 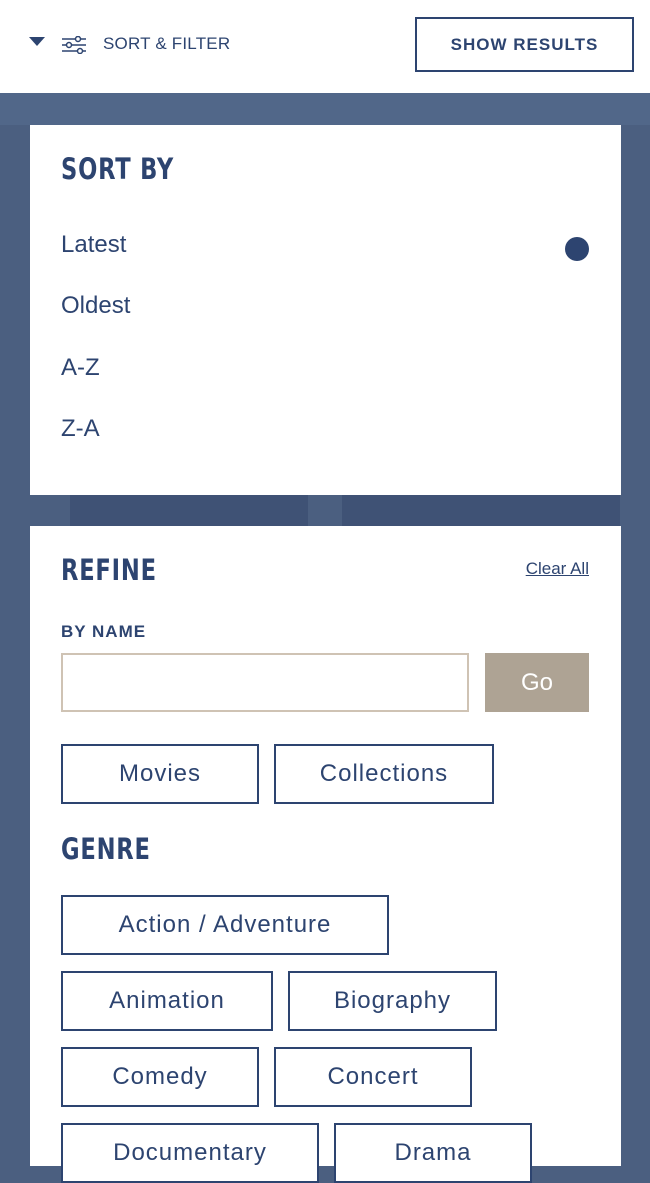 What do you see at coordinates (80, 367) in the screenshot?
I see `sort-option-label: A-Z` at bounding box center [80, 367].